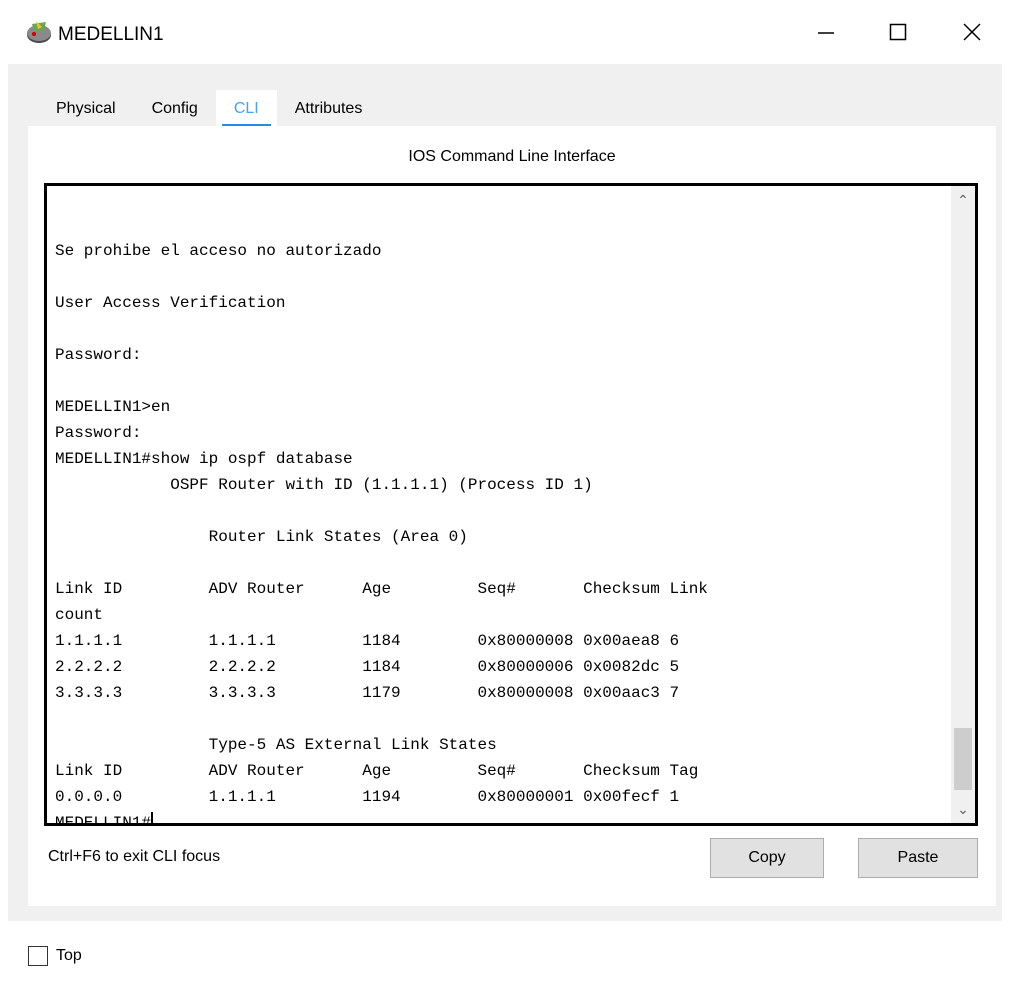  Describe the element at coordinates (175, 109) in the screenshot. I see `tab-config: Config` at that location.